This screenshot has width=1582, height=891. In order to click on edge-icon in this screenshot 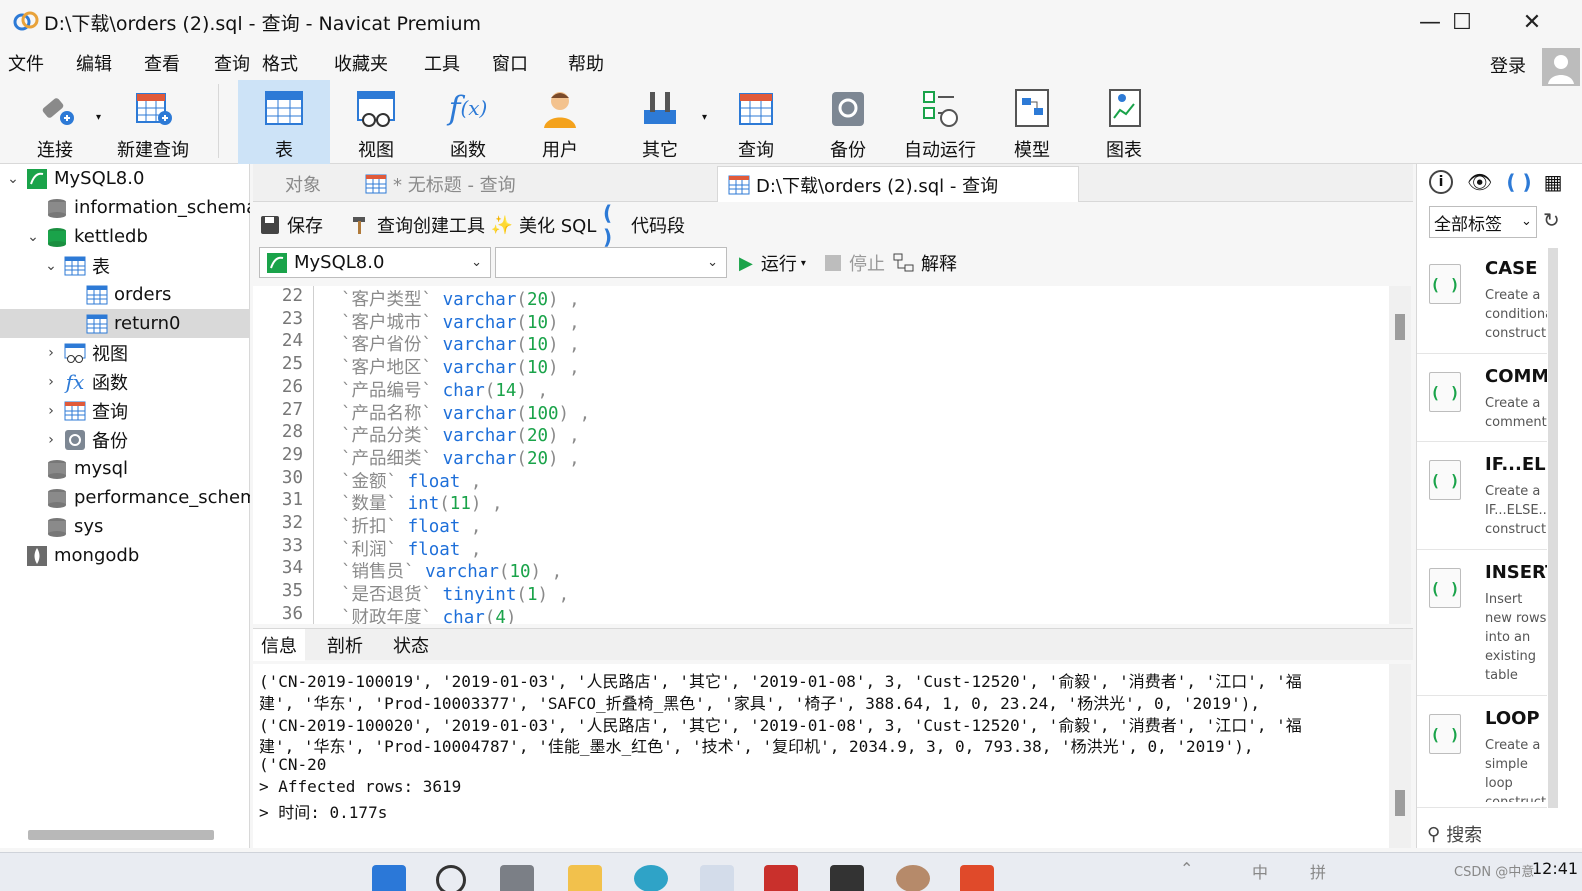, I will do `click(651, 878)`.